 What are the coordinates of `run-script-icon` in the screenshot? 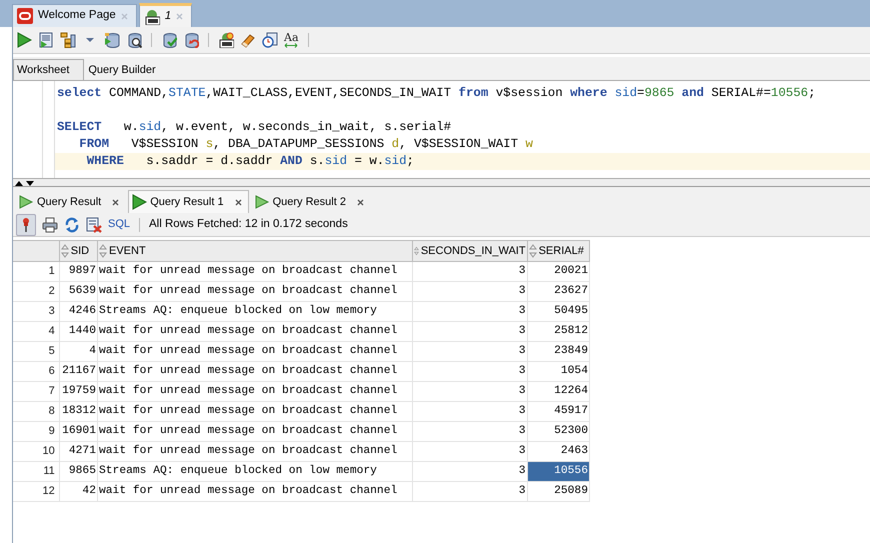 It's located at (46, 40).